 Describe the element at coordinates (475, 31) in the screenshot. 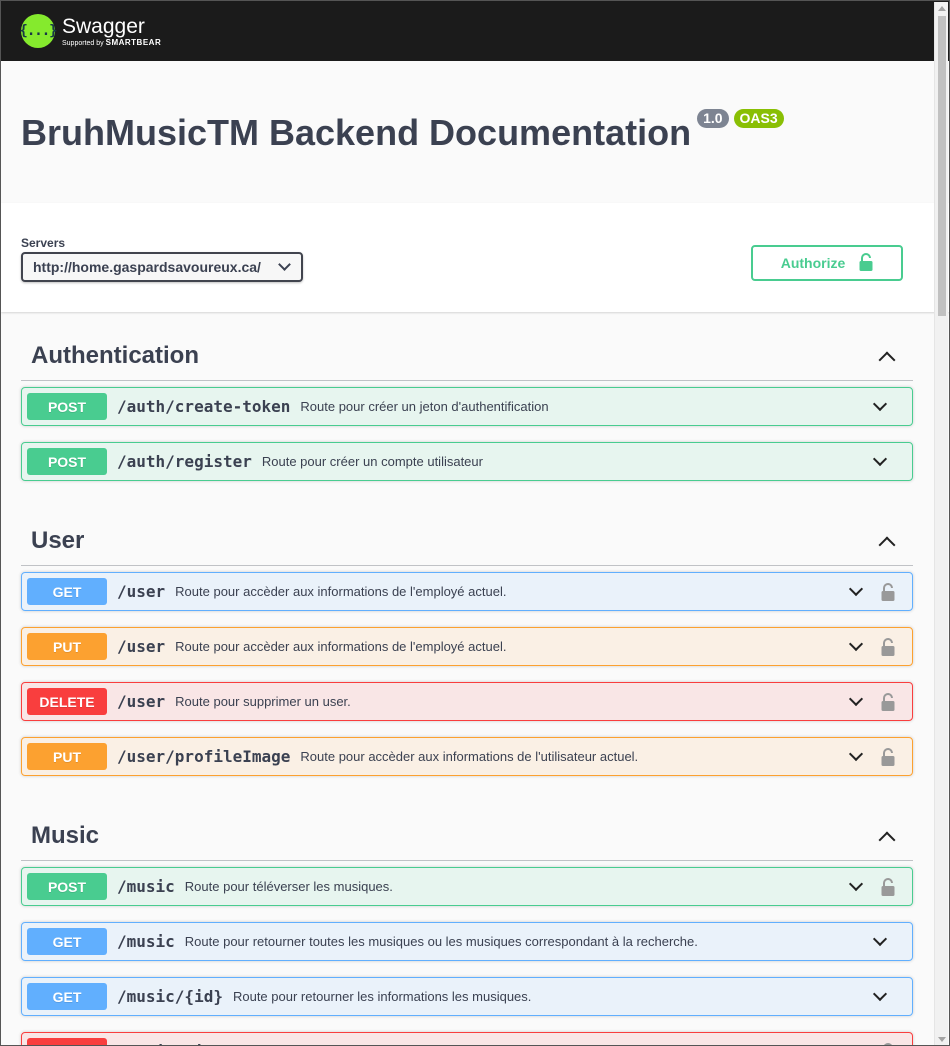

I see `topbar: {...} Swagger Supported by SMARTBEAR` at that location.